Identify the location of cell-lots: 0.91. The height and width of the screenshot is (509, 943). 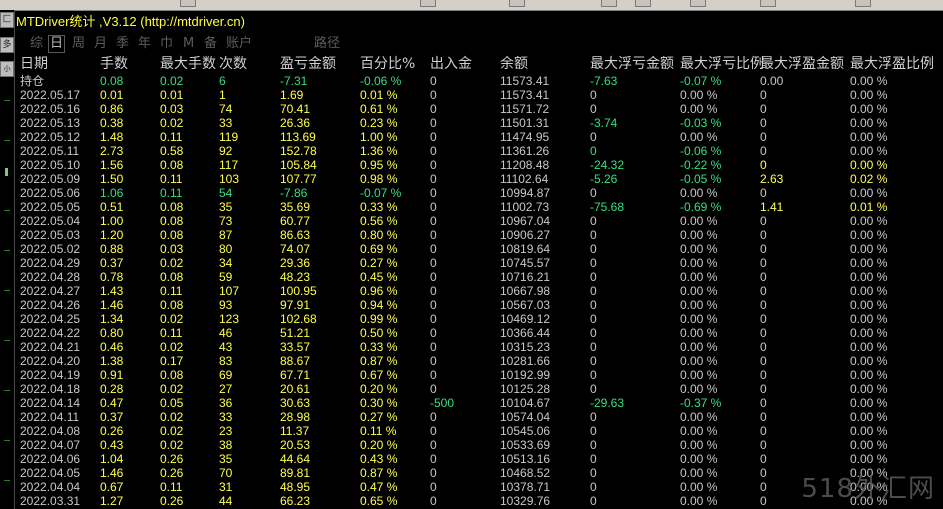
(112, 375).